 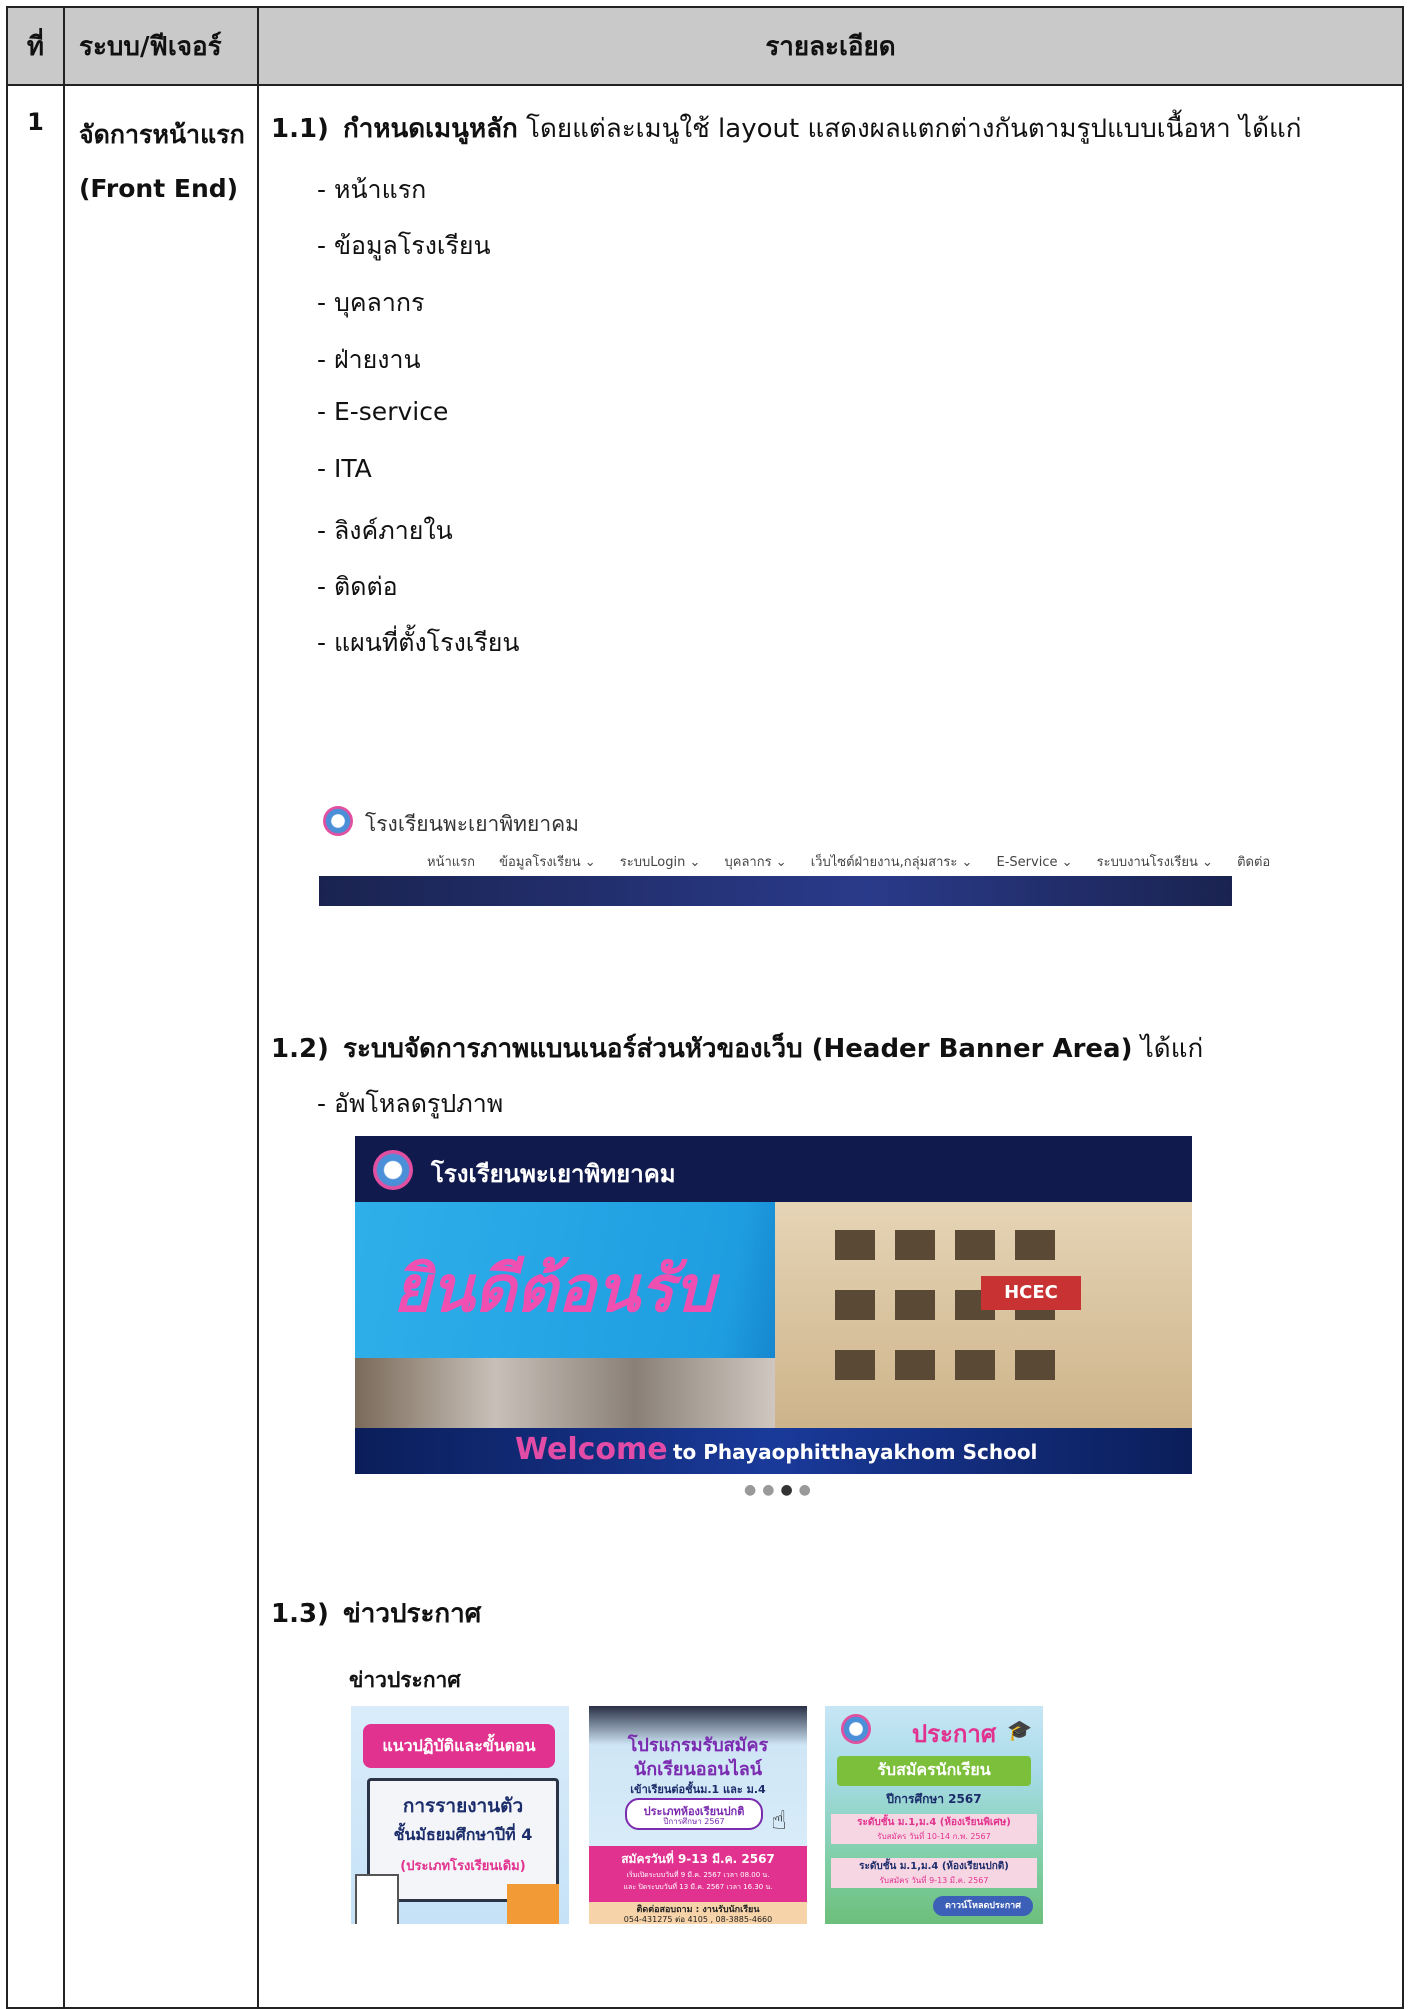 I want to click on list-item: - ติดต่อ, so click(x=357, y=586).